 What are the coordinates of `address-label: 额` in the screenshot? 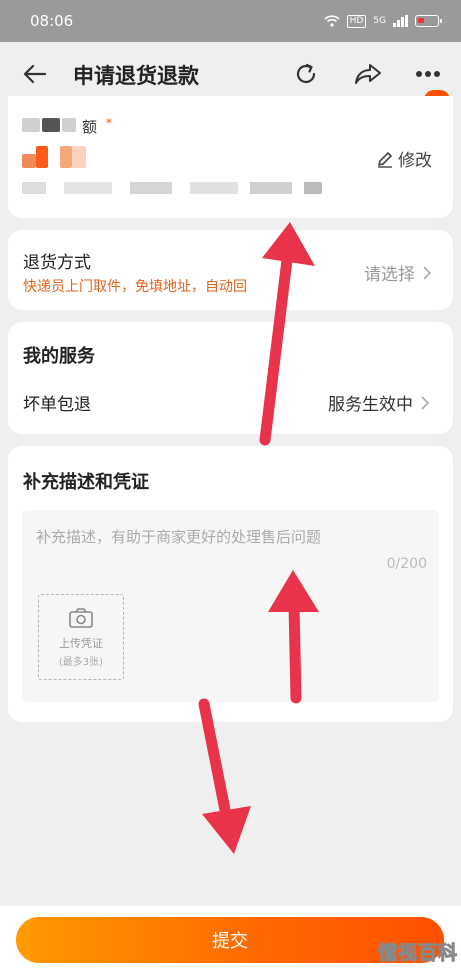 It's located at (90, 127).